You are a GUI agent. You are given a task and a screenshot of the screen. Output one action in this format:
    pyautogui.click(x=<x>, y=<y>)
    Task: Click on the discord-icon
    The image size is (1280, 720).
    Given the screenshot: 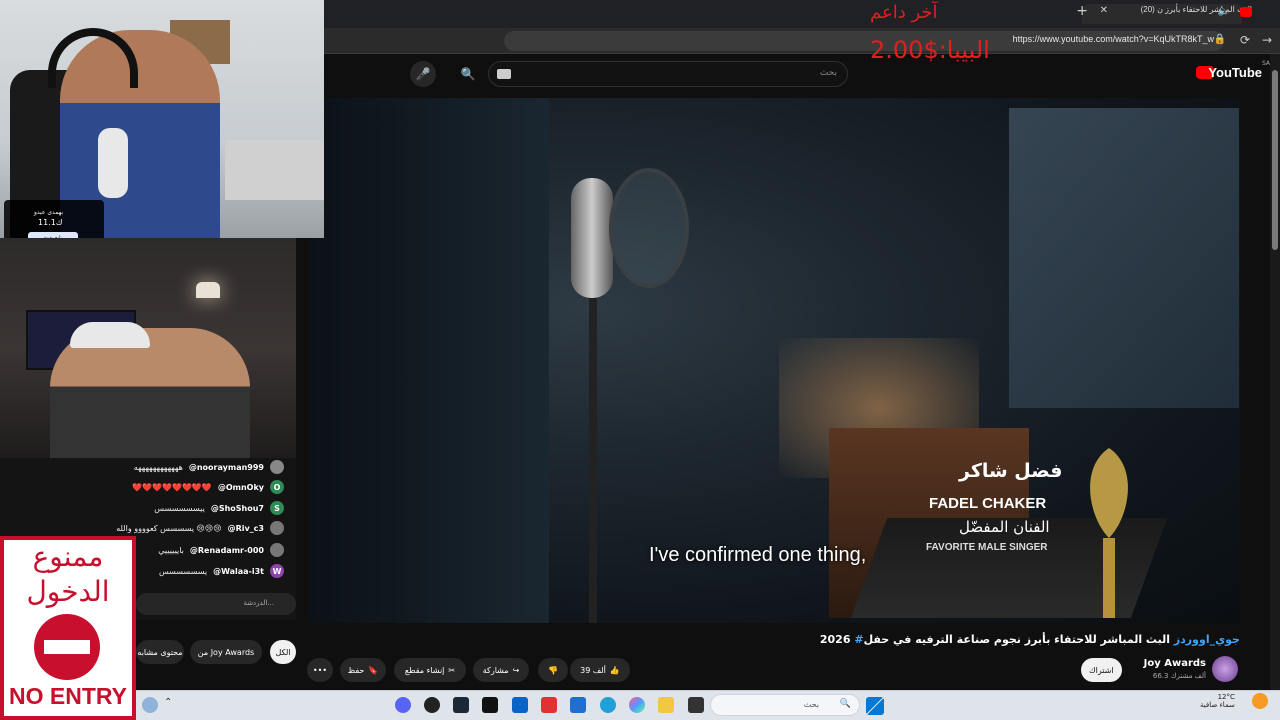 What is the action you would take?
    pyautogui.click(x=403, y=705)
    